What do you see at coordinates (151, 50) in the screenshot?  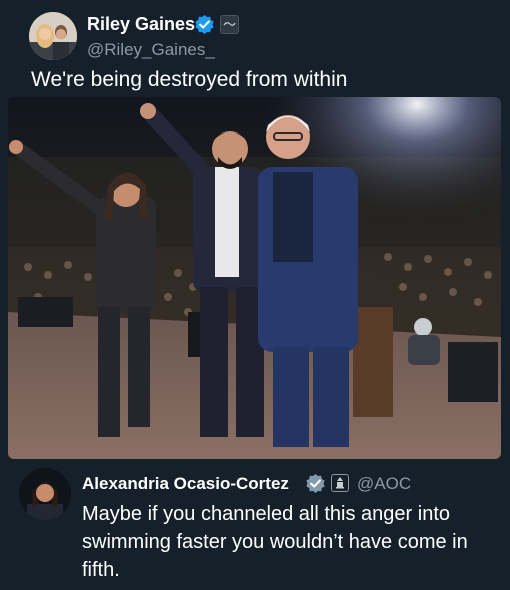 I see `author-handle: @Riley_Gaines_` at bounding box center [151, 50].